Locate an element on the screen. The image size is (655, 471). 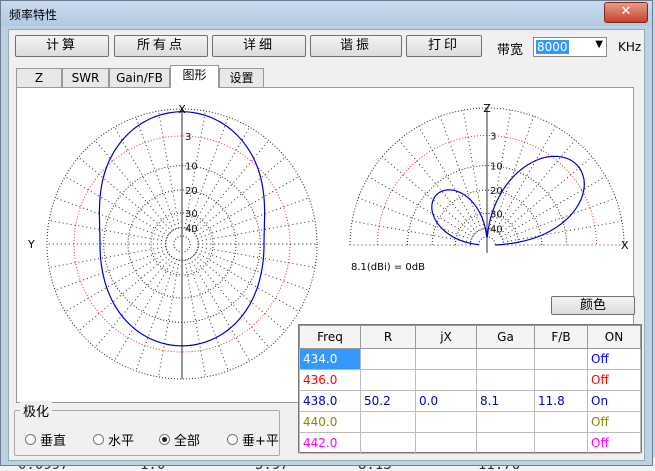
column-header-fb: F/B is located at coordinates (561, 337).